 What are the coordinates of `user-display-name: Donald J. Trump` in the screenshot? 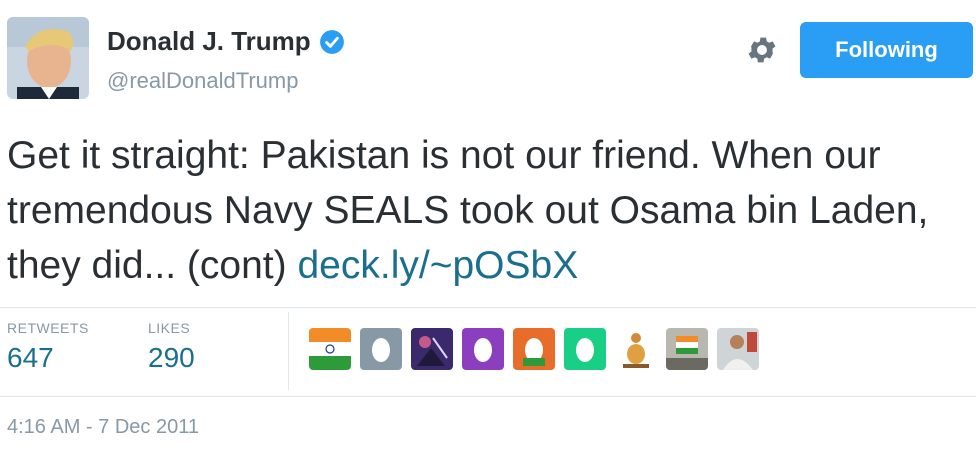 It's located at (209, 41).